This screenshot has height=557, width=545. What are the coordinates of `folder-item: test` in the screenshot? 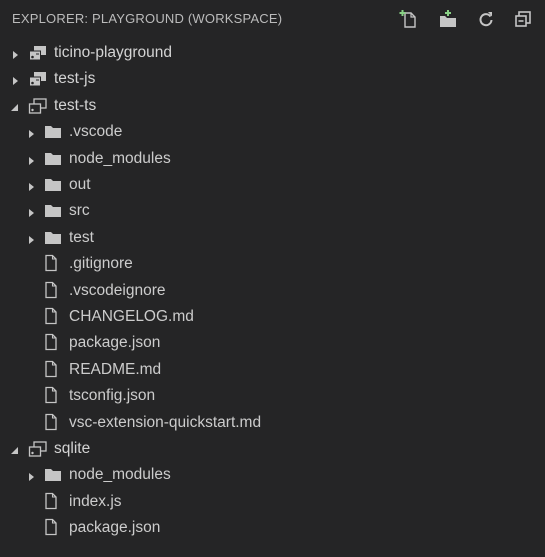 It's located at (272, 237).